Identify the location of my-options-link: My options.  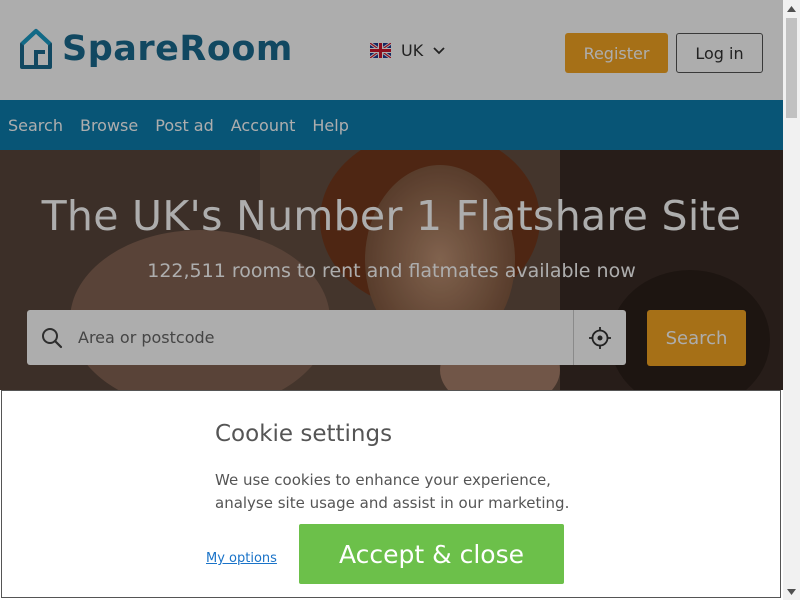
(241, 558).